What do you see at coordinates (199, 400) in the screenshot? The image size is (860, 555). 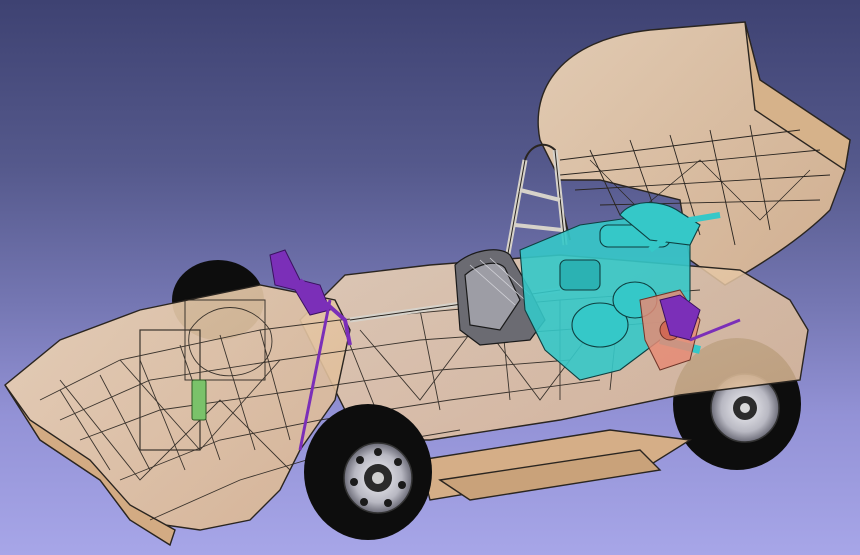 I see `electronics-box-icon` at bounding box center [199, 400].